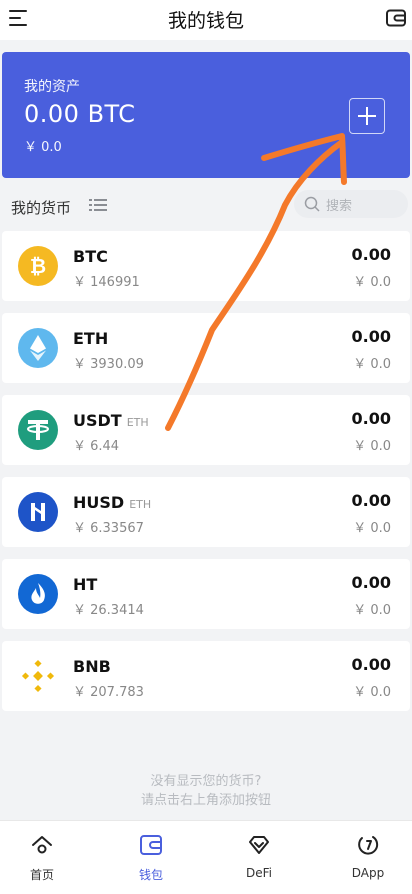  I want to click on coin-row-eth: ETH ￥ 3930.09 0.00 ￥ 0.0, so click(206, 348).